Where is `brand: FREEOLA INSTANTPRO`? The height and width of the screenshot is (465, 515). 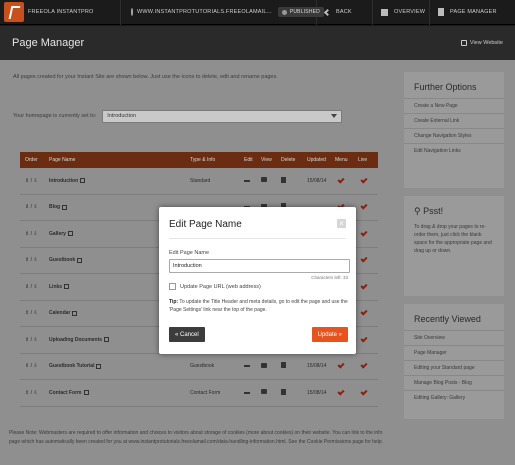
brand: FREEOLA INSTANTPRO is located at coordinates (60, 12).